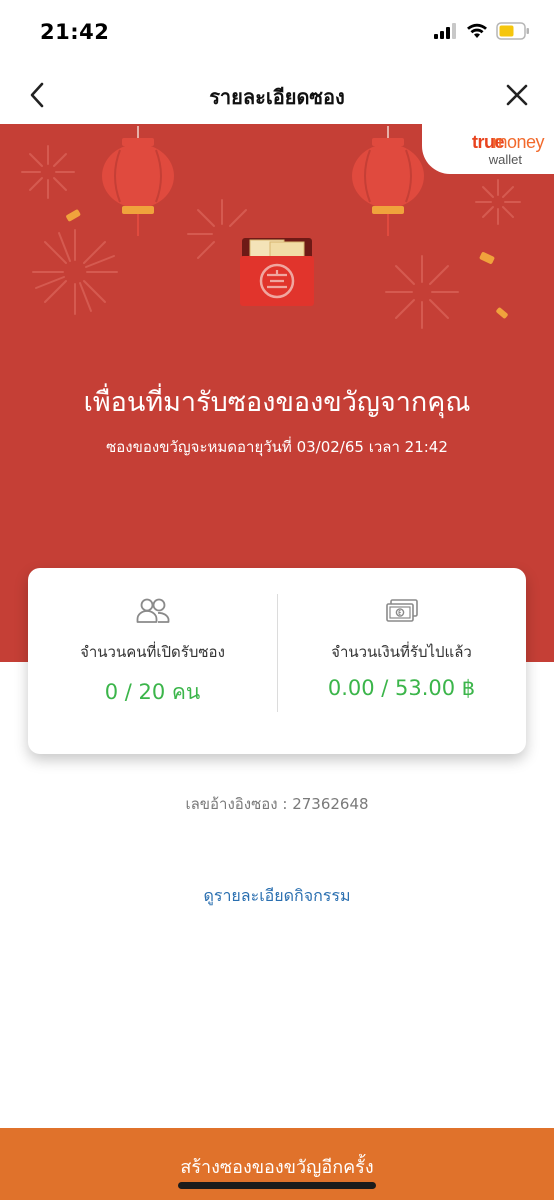  I want to click on lantern-icon-left, so click(138, 181).